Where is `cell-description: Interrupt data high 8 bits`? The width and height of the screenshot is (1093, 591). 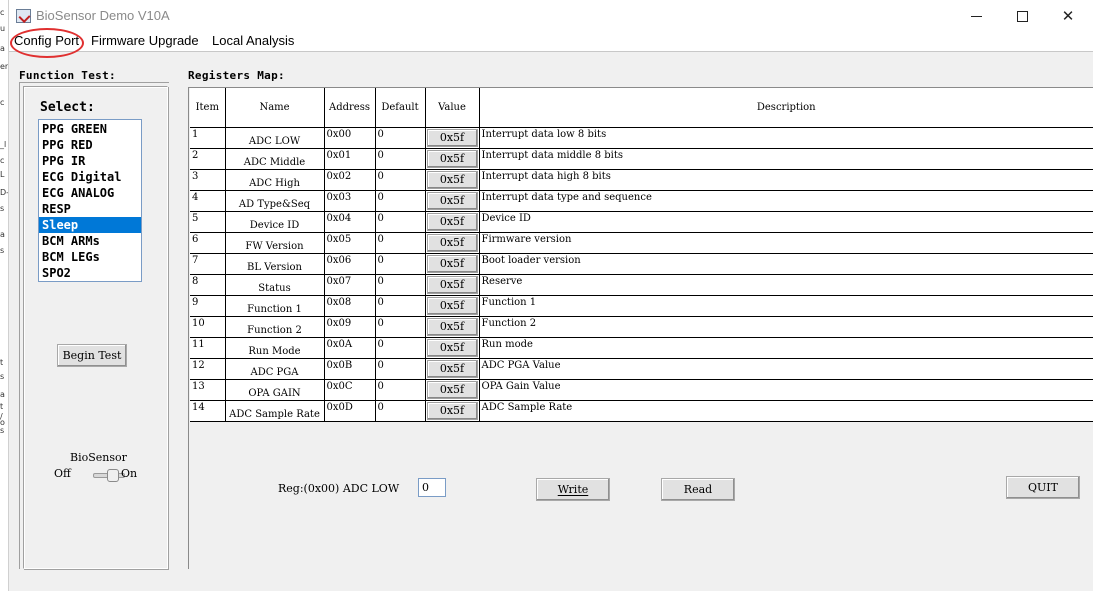 cell-description: Interrupt data high 8 bits is located at coordinates (786, 180).